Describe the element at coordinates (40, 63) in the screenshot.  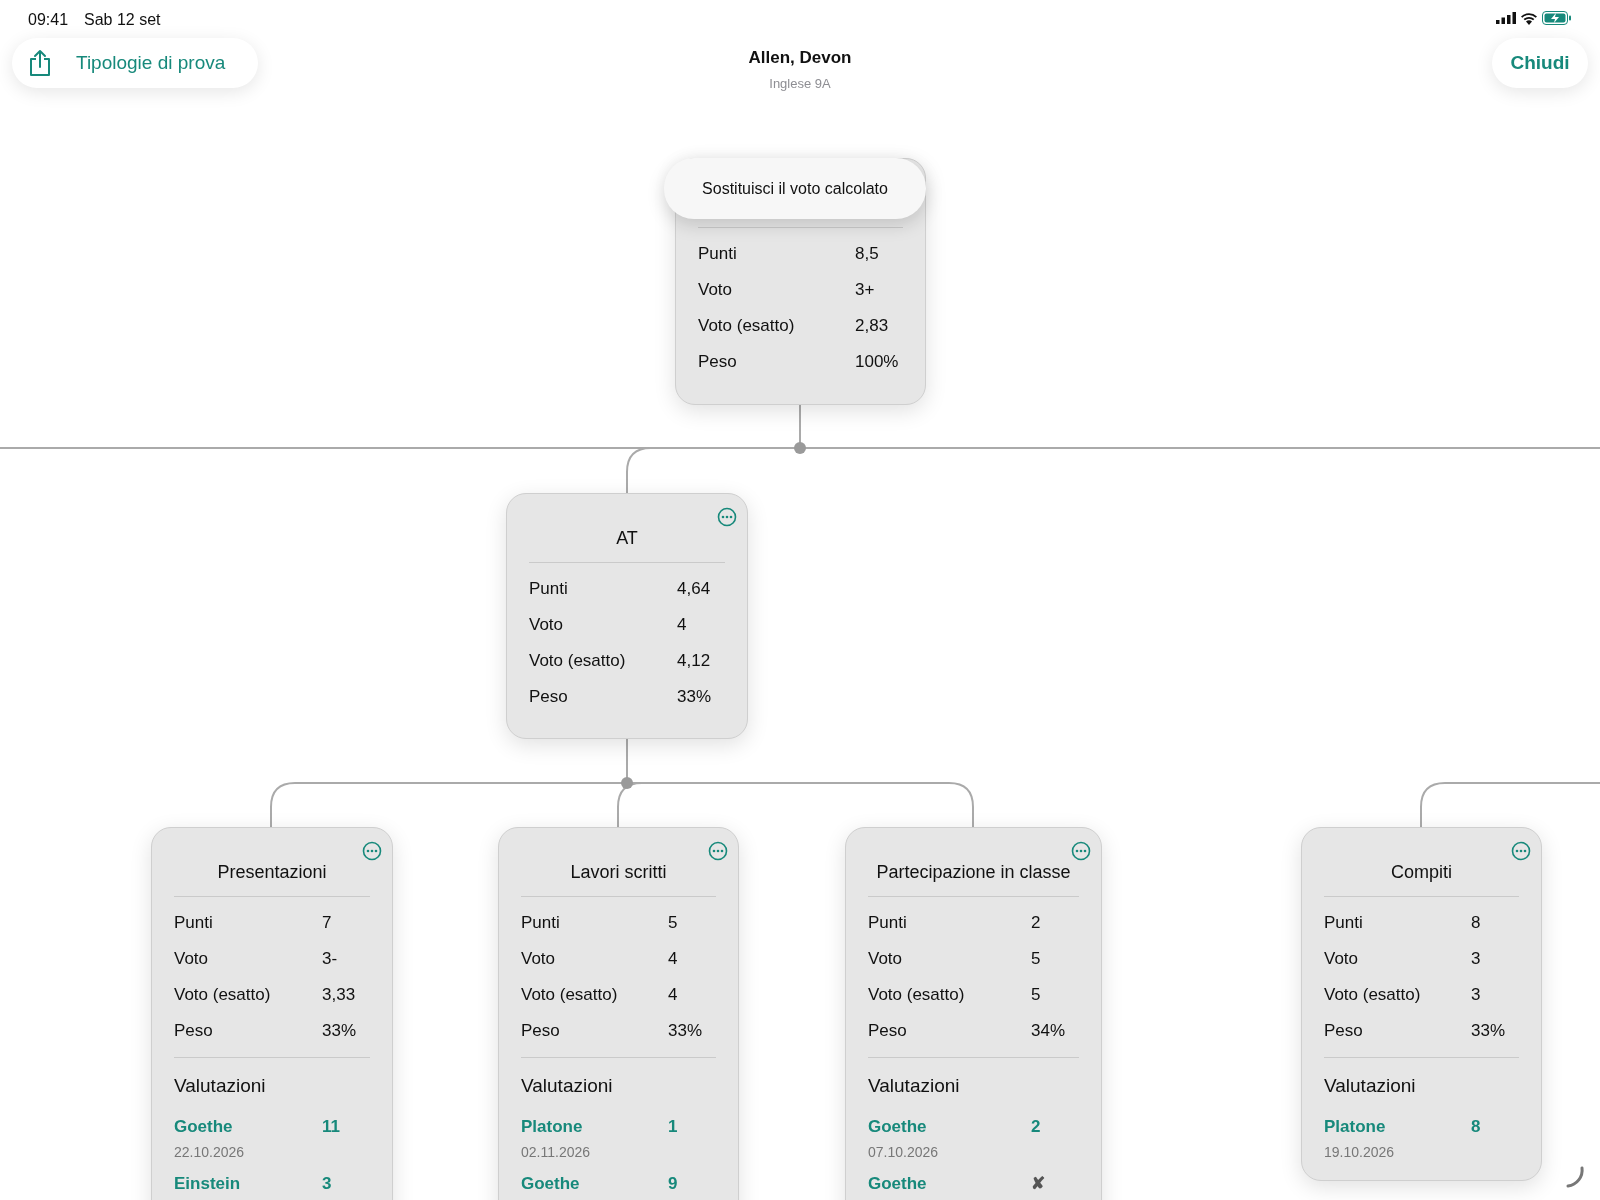
I see `share-icon` at that location.